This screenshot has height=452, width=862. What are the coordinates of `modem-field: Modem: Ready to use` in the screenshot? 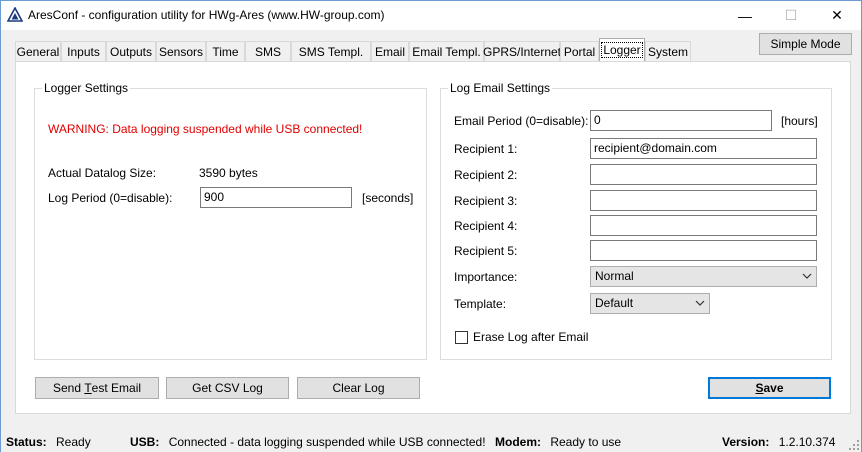 It's located at (558, 442).